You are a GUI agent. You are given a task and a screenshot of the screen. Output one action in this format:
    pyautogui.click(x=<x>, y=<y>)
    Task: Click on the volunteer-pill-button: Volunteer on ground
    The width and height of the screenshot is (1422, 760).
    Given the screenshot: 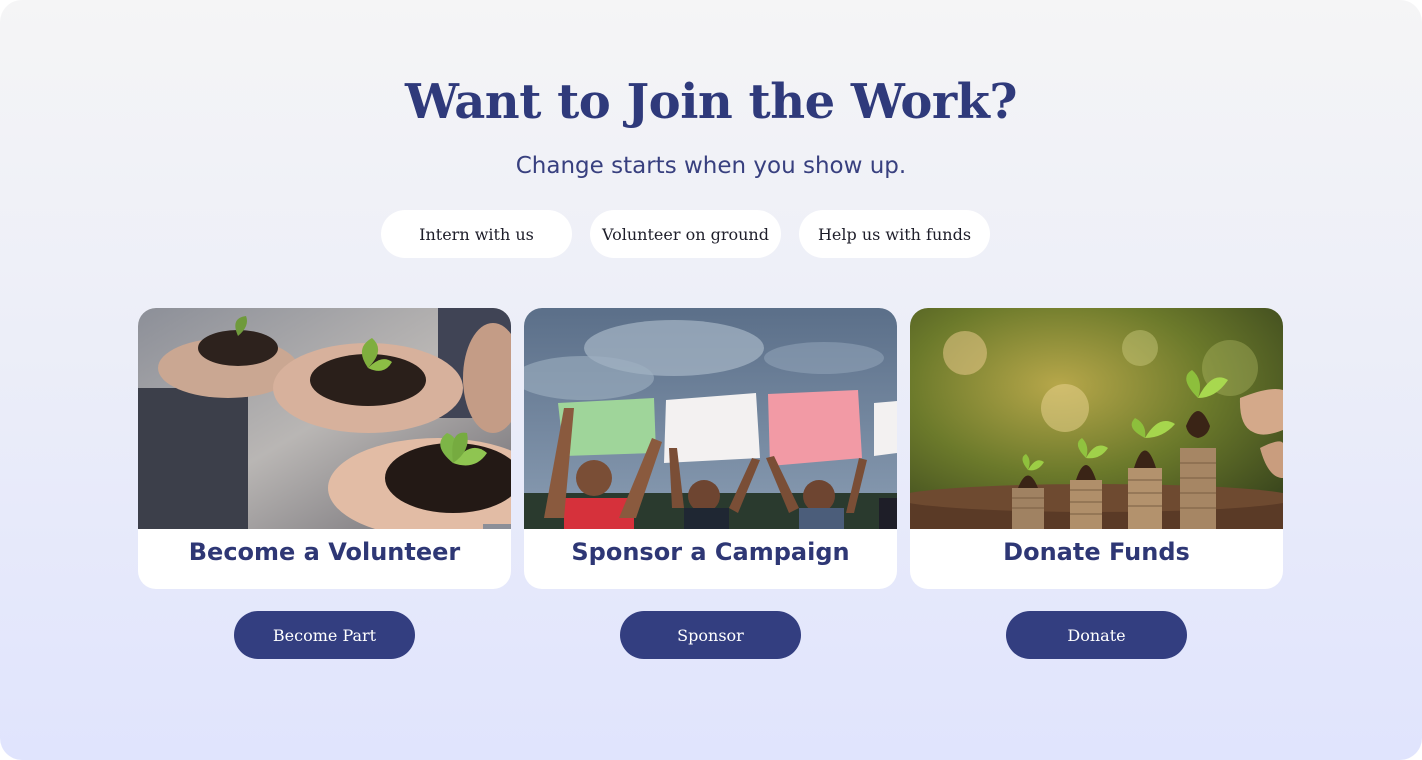 What is the action you would take?
    pyautogui.click(x=685, y=234)
    